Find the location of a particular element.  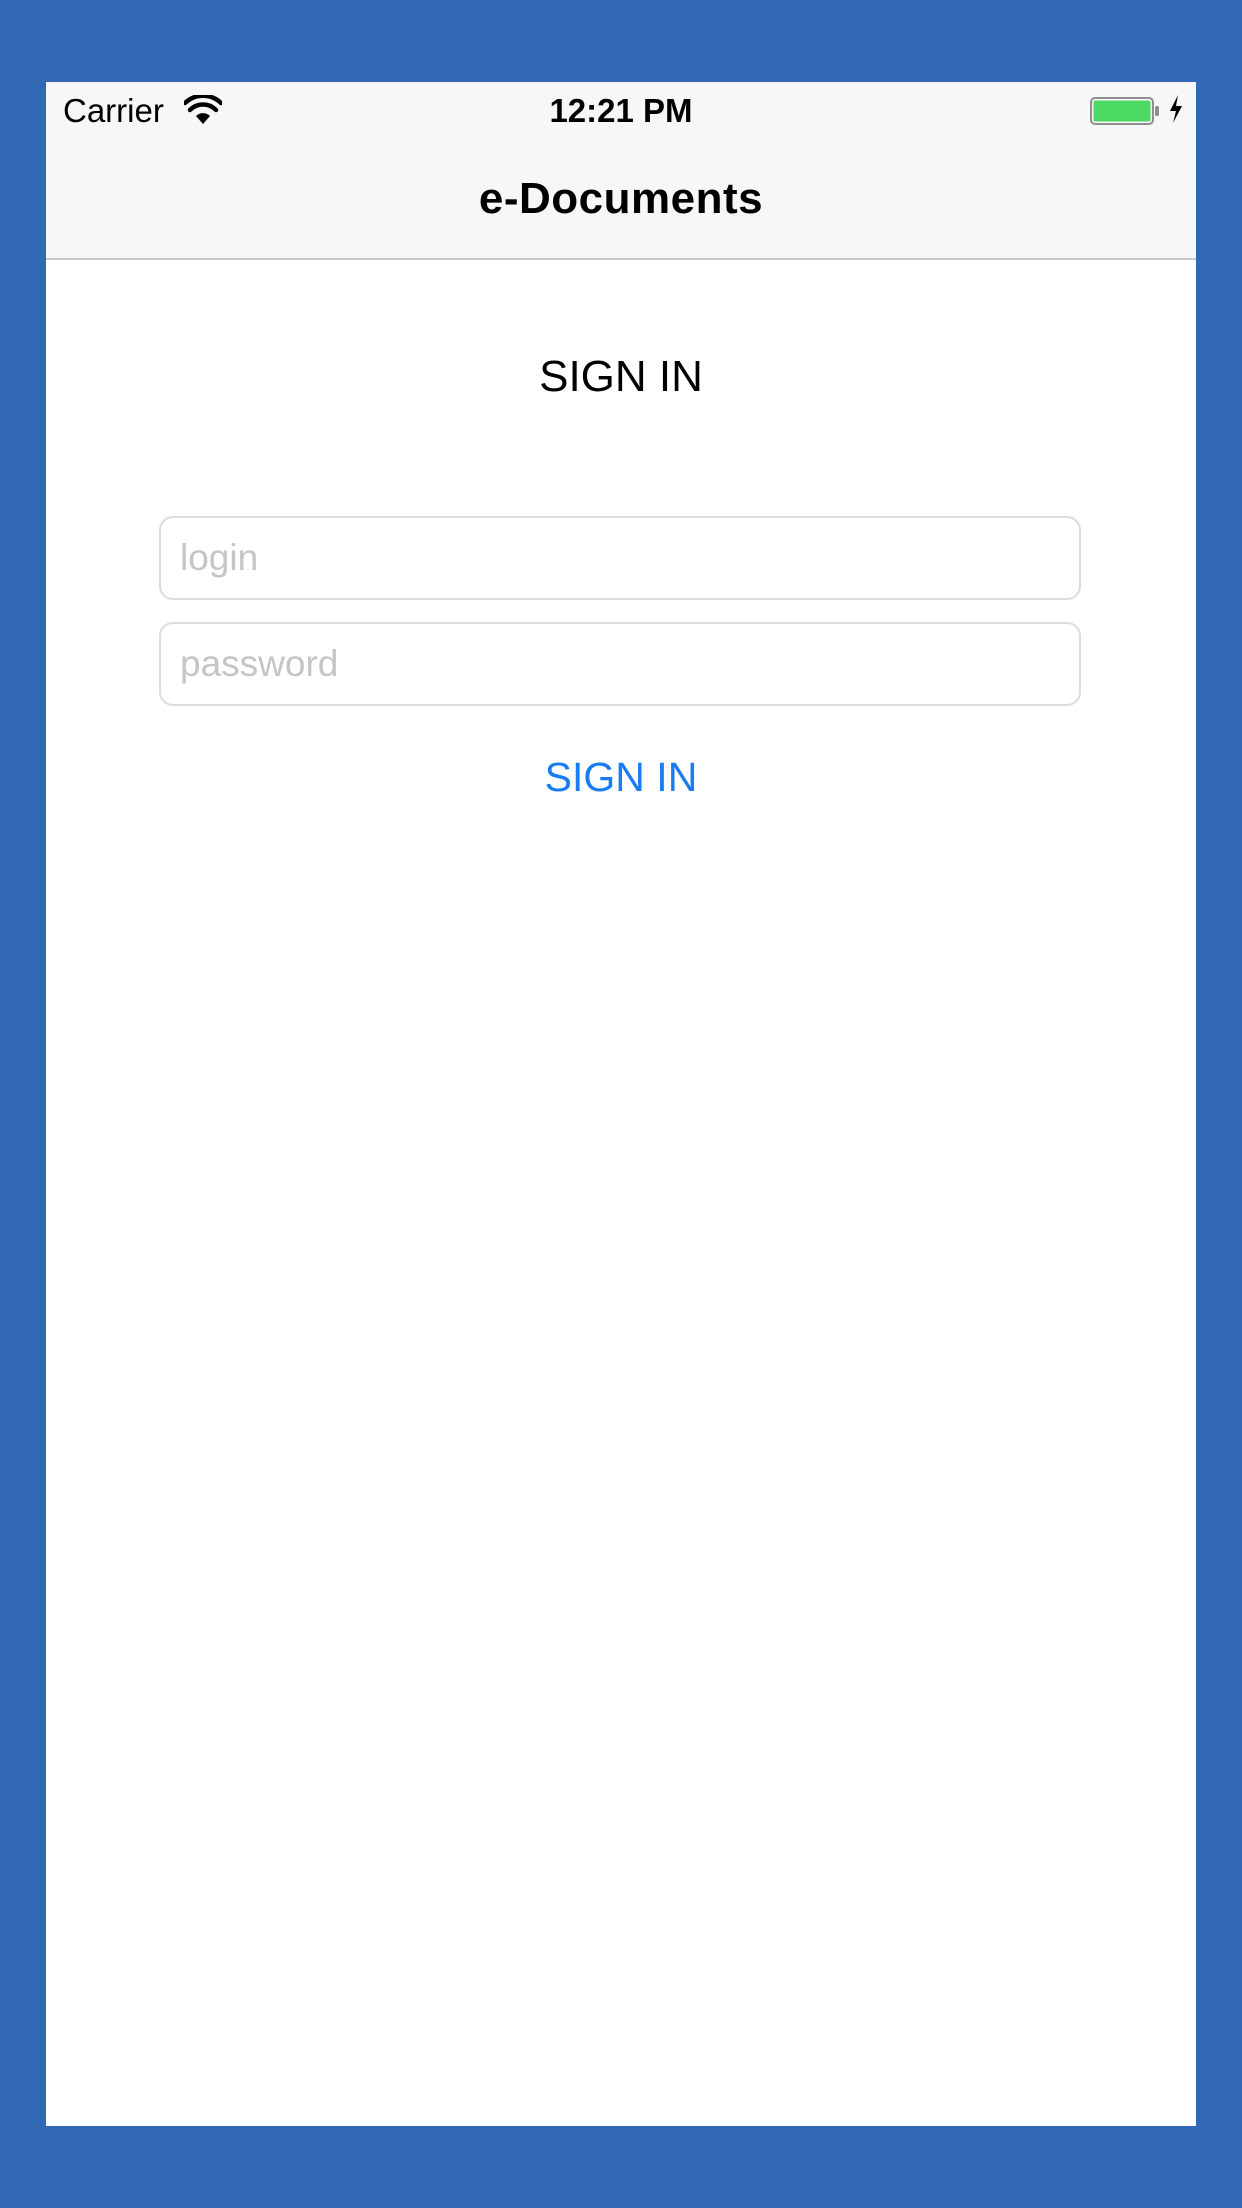

status-time: 12:21 PM is located at coordinates (621, 110).